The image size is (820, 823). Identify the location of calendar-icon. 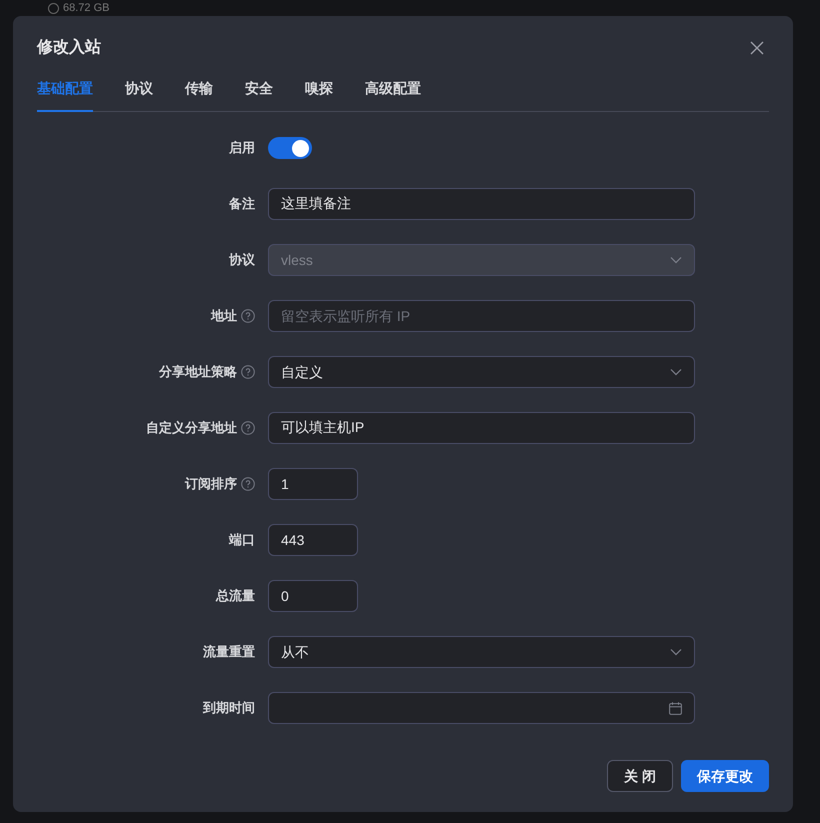
(675, 708).